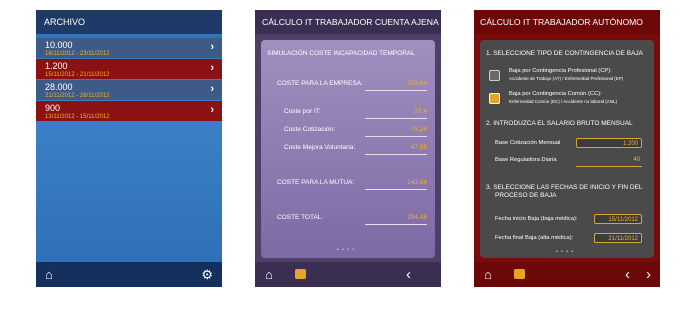 The width and height of the screenshot is (699, 310). Describe the element at coordinates (316, 182) in the screenshot. I see `mutual-cost-label: COSTE PARA LA MUTUA:` at that location.